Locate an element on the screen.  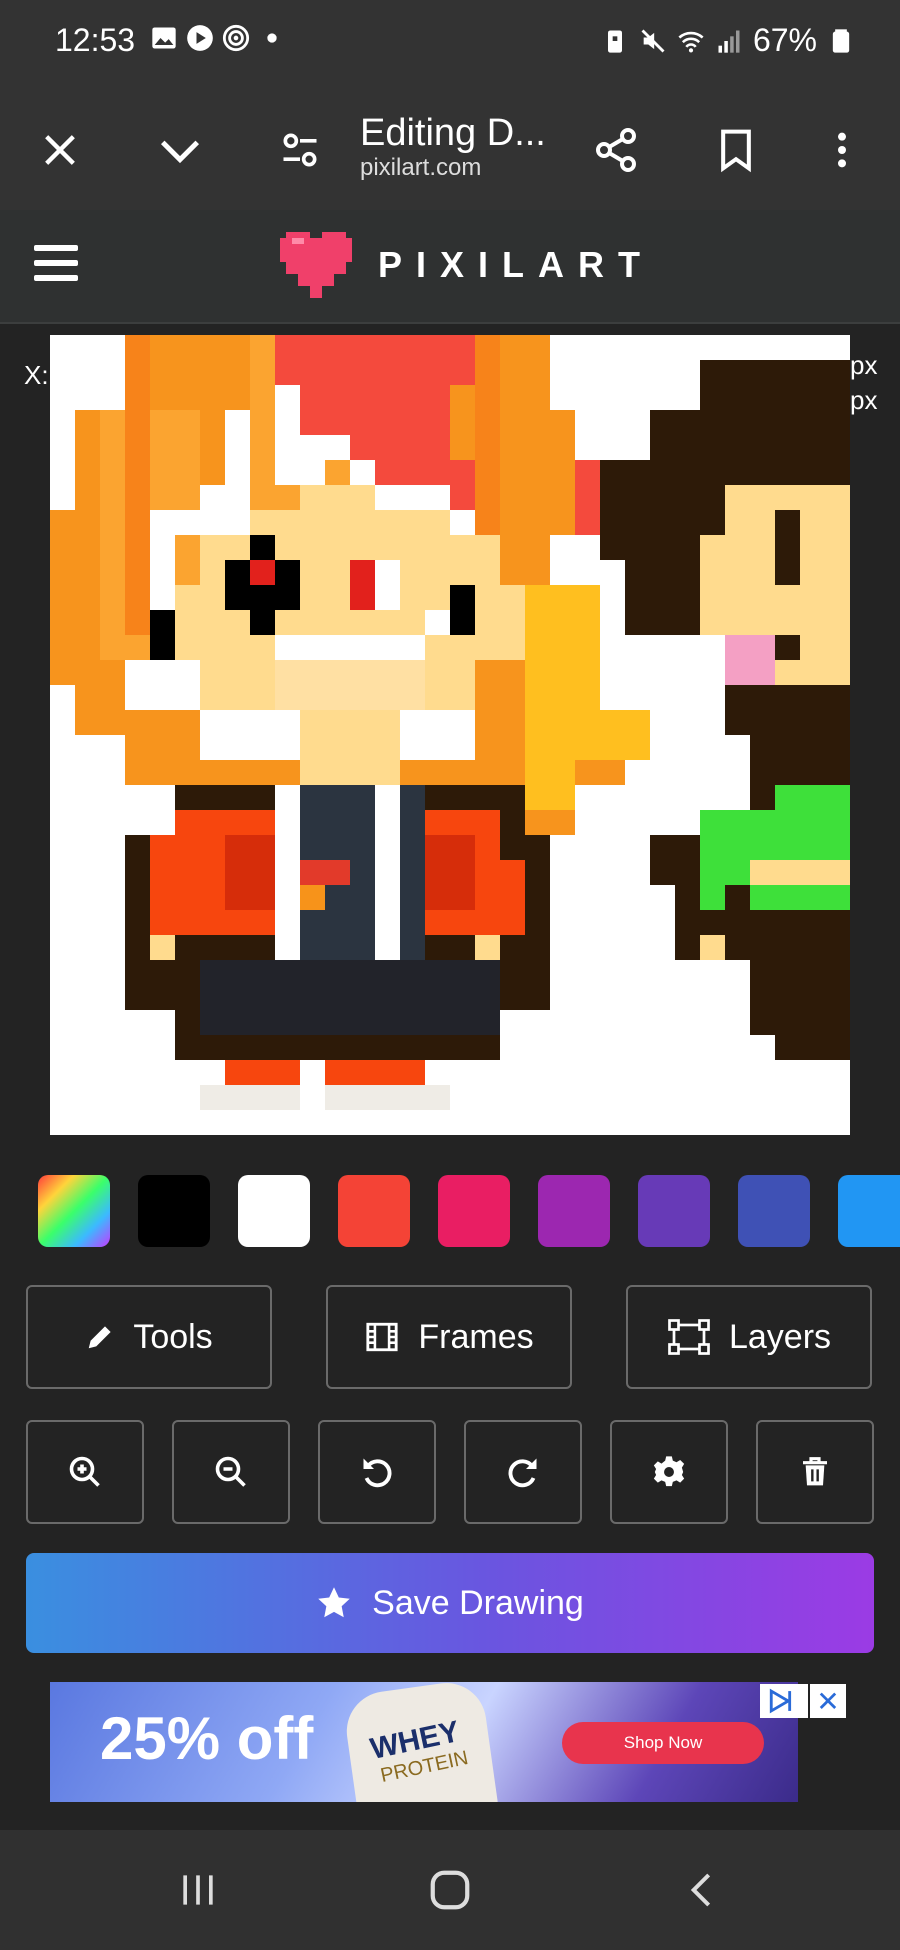
browser-toolbar: Editing D... pixilart.com is located at coordinates (450, 150).